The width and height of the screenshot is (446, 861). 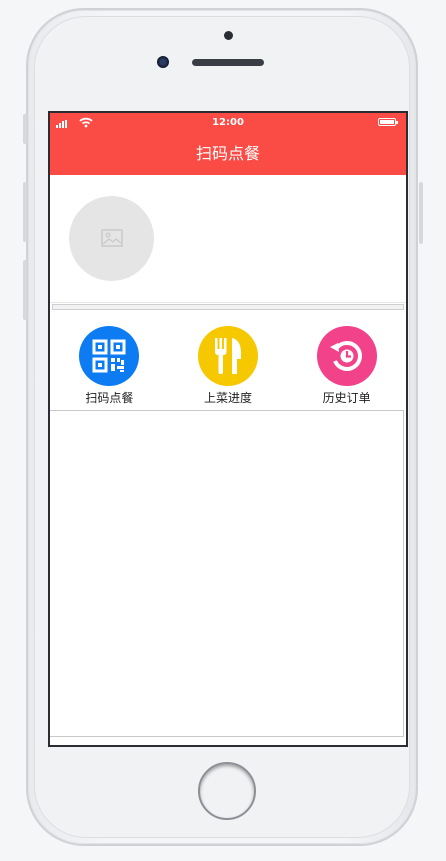 What do you see at coordinates (227, 791) in the screenshot?
I see `home-button` at bounding box center [227, 791].